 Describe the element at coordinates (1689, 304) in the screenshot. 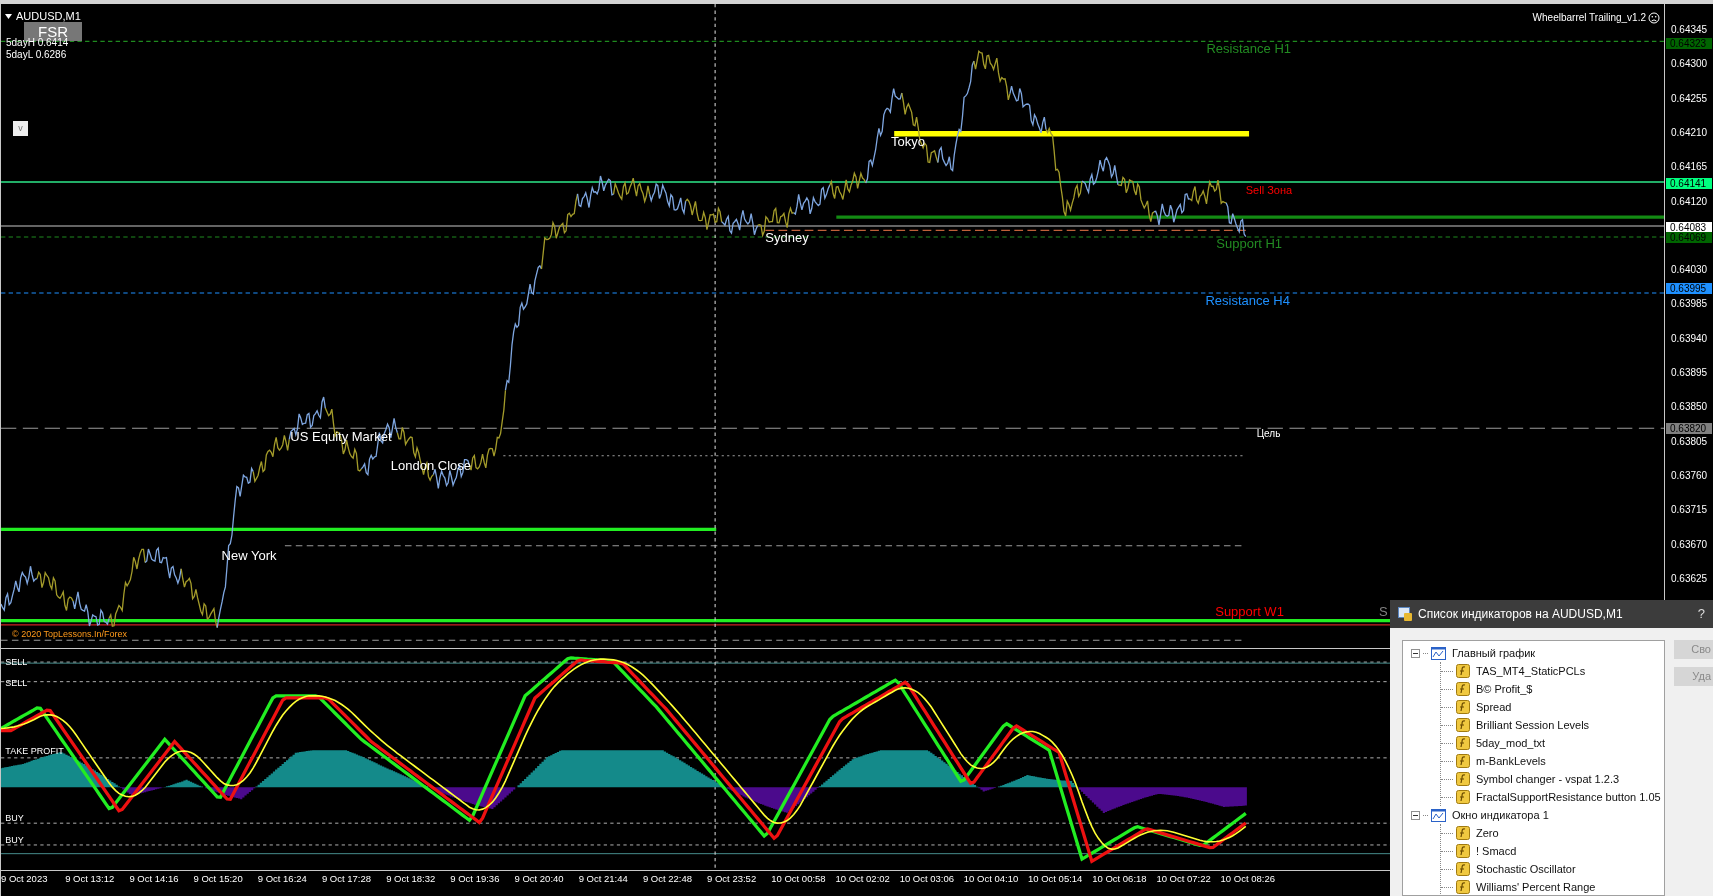

I see `price-tick: 0.63985` at that location.